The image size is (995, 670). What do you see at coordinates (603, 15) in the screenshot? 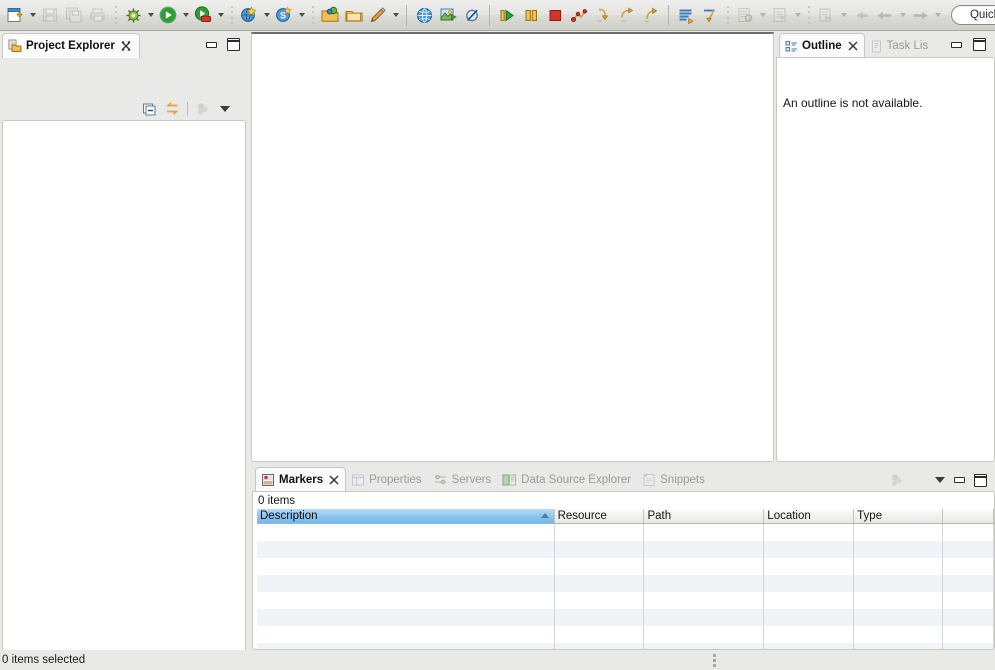
I see `step-into-button` at bounding box center [603, 15].